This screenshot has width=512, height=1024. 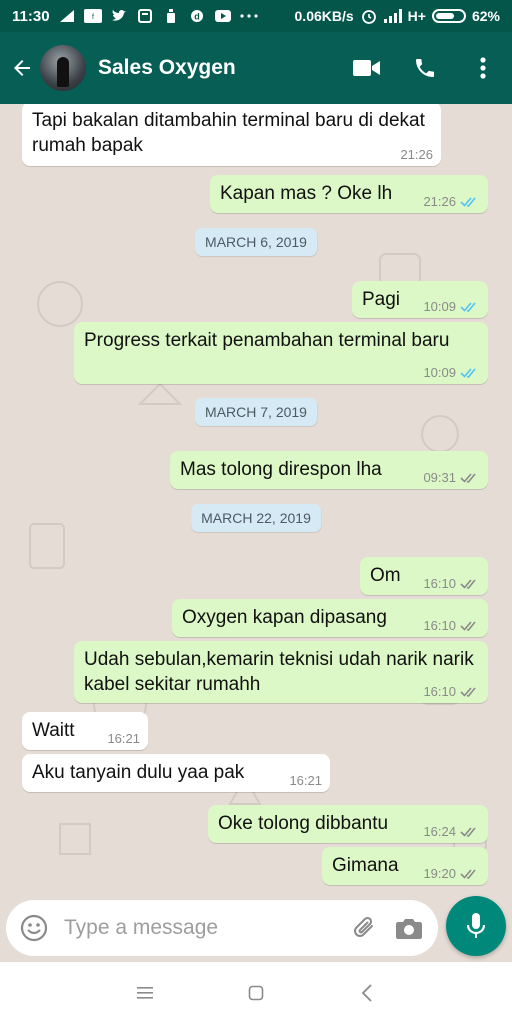 I want to click on system-nav-bar, so click(x=256, y=993).